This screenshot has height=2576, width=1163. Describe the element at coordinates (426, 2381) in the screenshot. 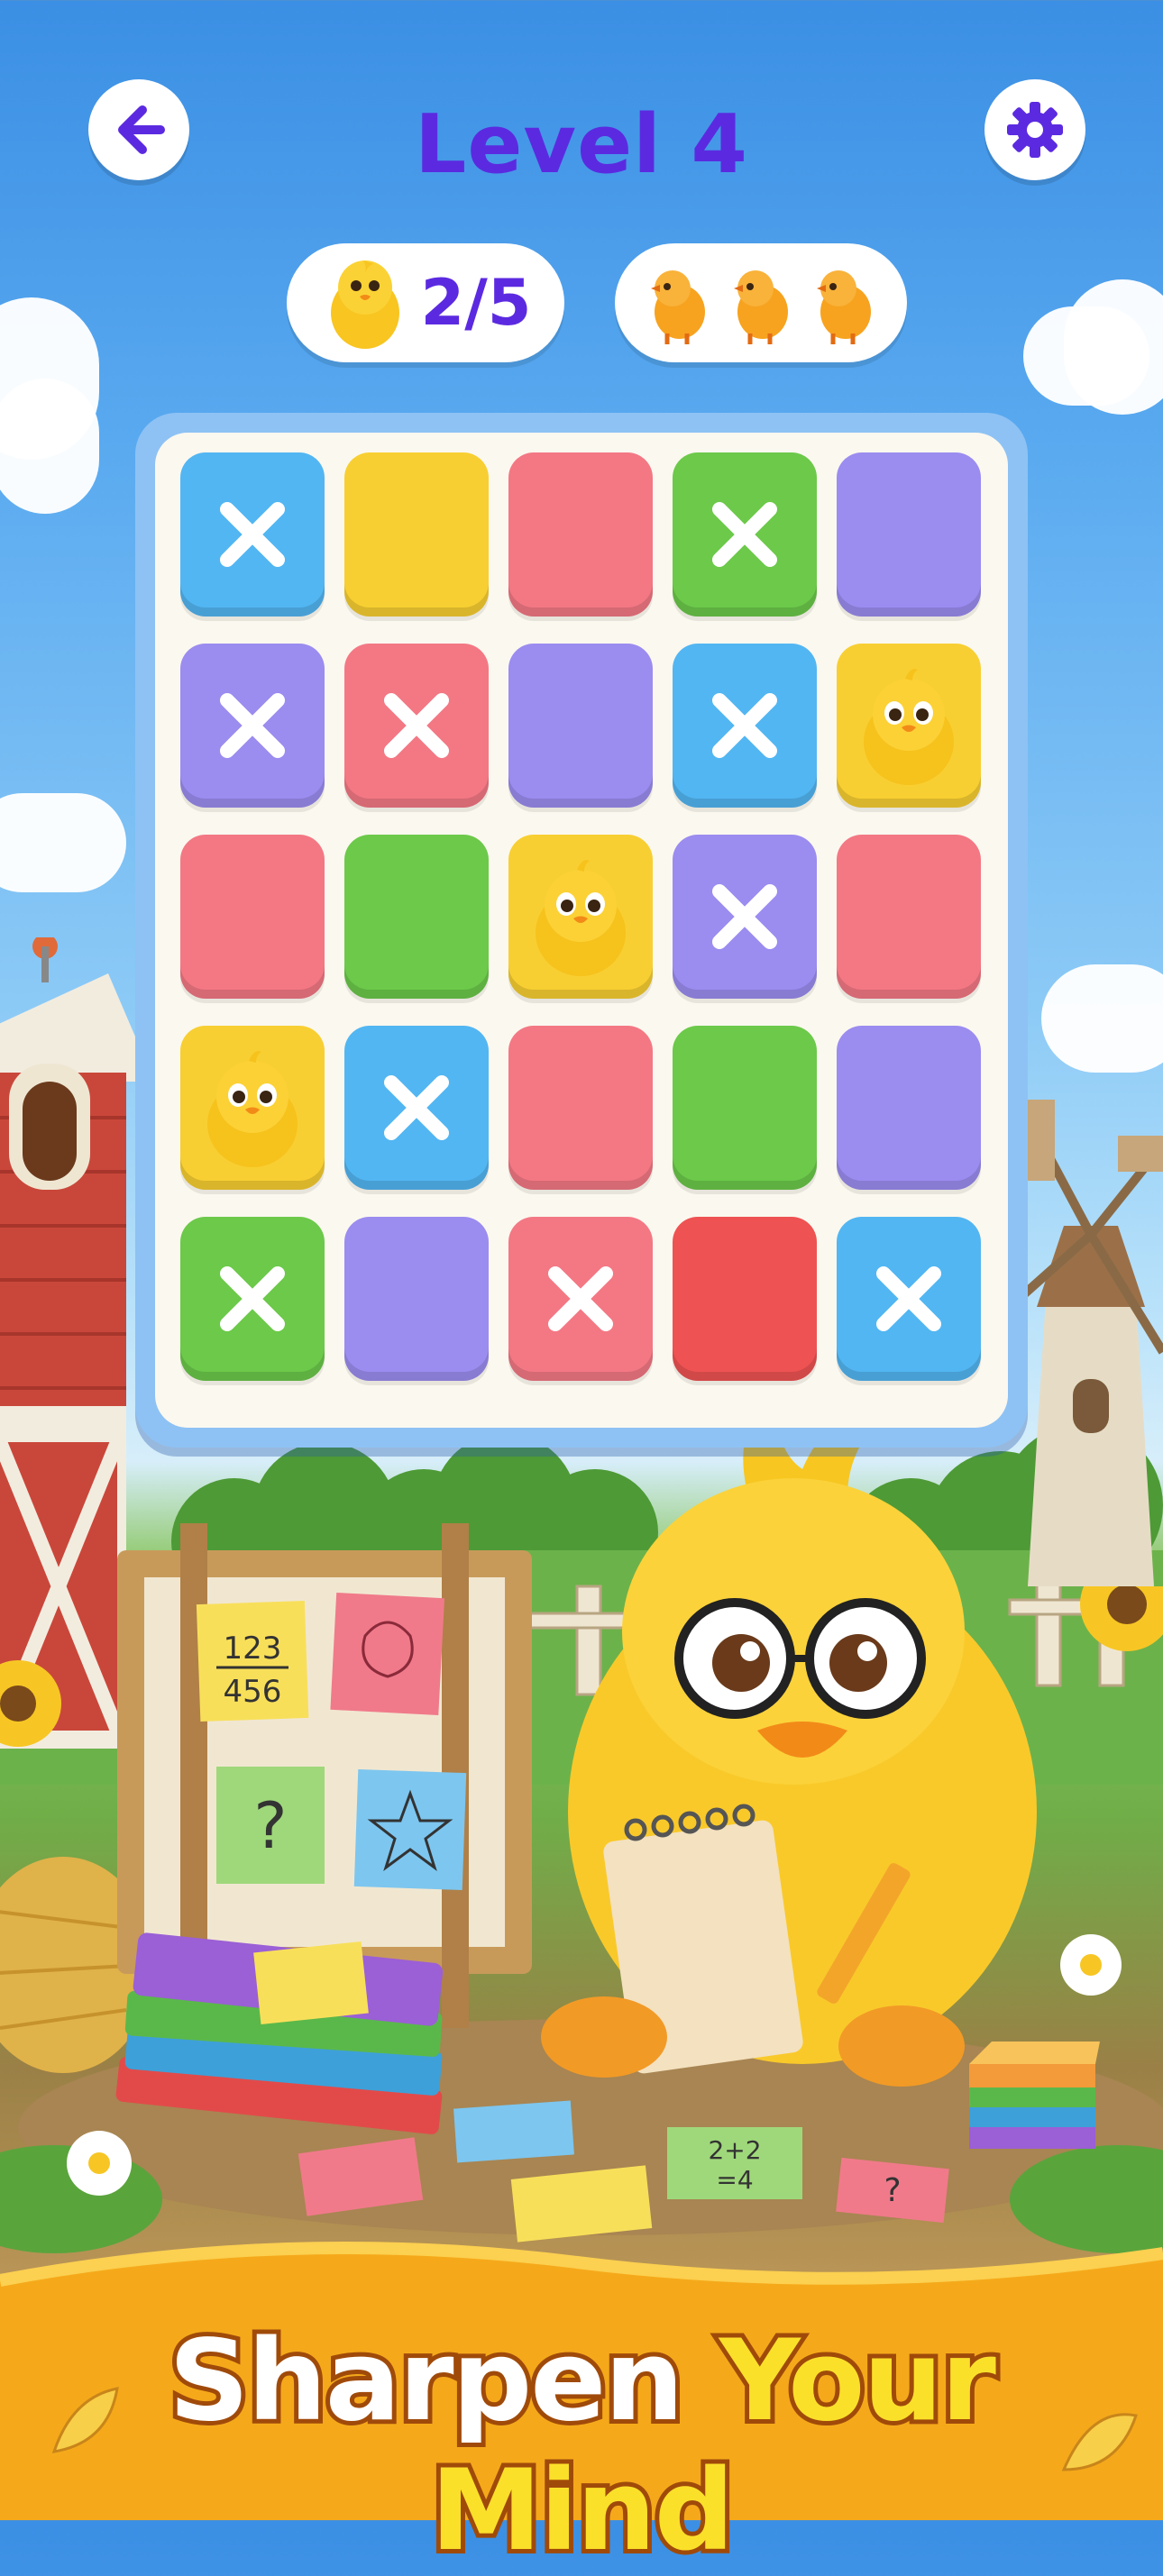

I see `tagline-word-1: Sharpen` at that location.